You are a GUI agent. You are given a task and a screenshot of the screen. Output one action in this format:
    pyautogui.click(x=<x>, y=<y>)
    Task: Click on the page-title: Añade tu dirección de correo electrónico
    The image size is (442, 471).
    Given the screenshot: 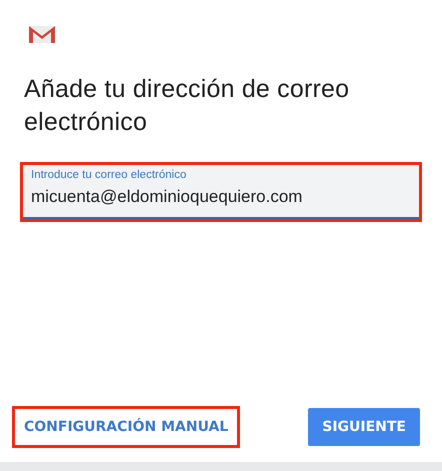 What is the action you would take?
    pyautogui.click(x=187, y=106)
    